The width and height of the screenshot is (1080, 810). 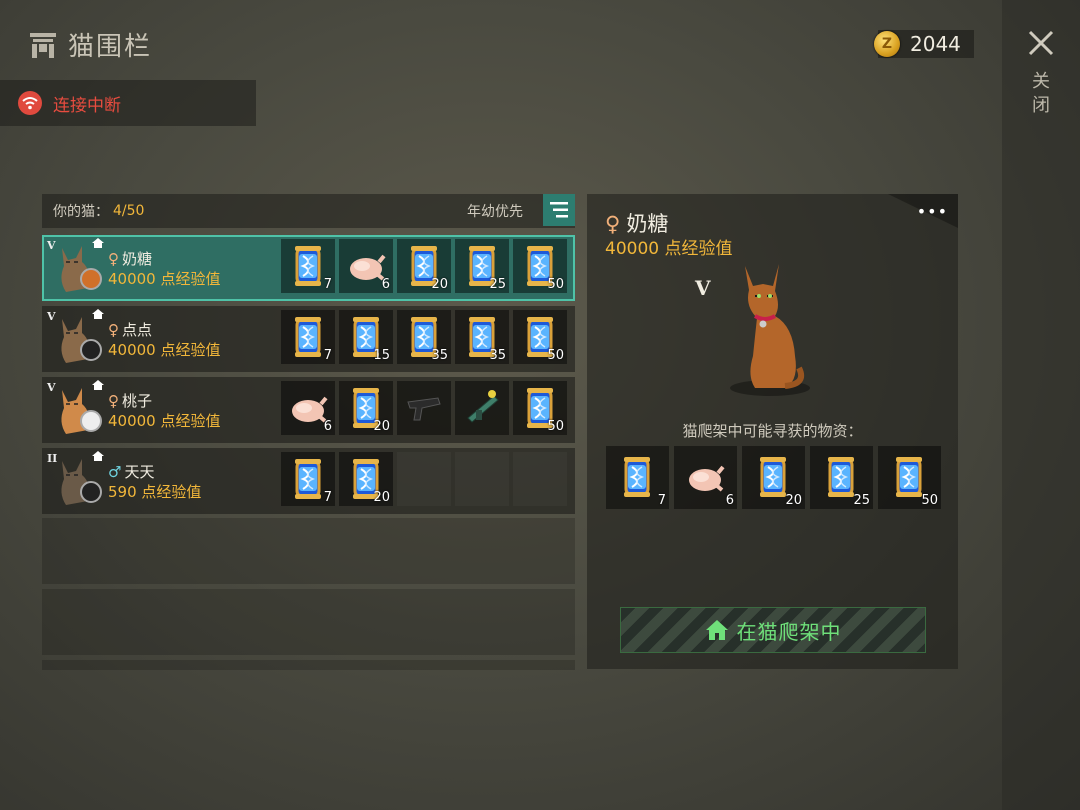 What do you see at coordinates (366, 337) in the screenshot?
I see `item-slot-dna: 15` at bounding box center [366, 337].